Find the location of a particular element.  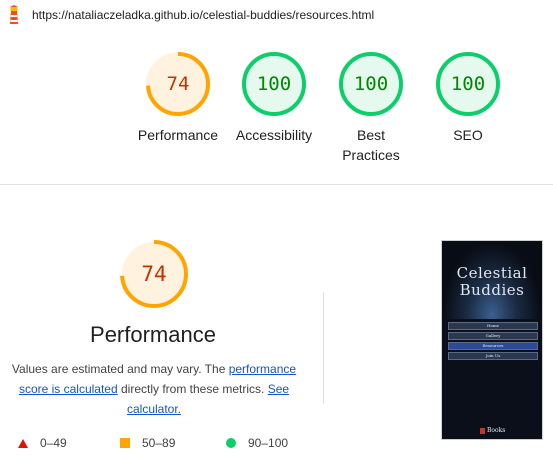

lighthouse-icon is located at coordinates (14, 14).